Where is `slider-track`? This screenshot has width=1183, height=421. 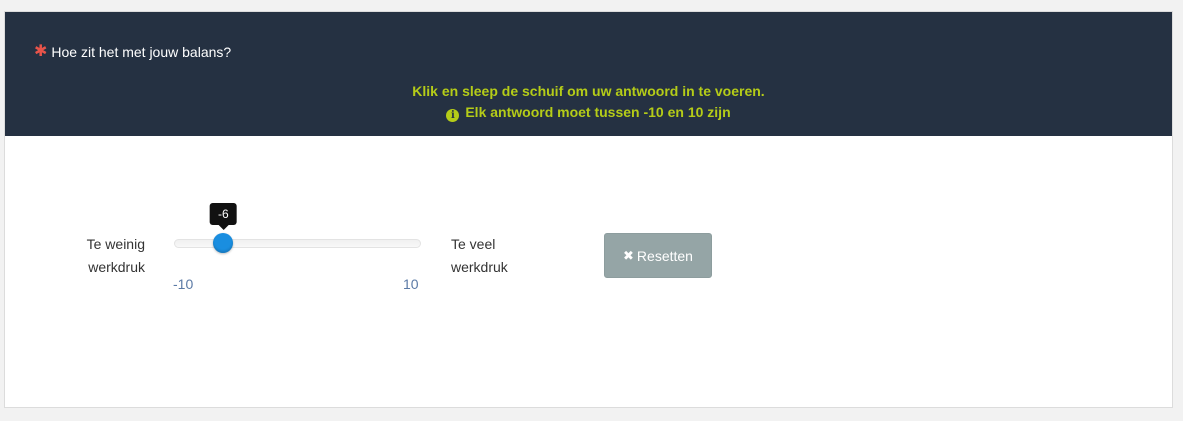 slider-track is located at coordinates (297, 243).